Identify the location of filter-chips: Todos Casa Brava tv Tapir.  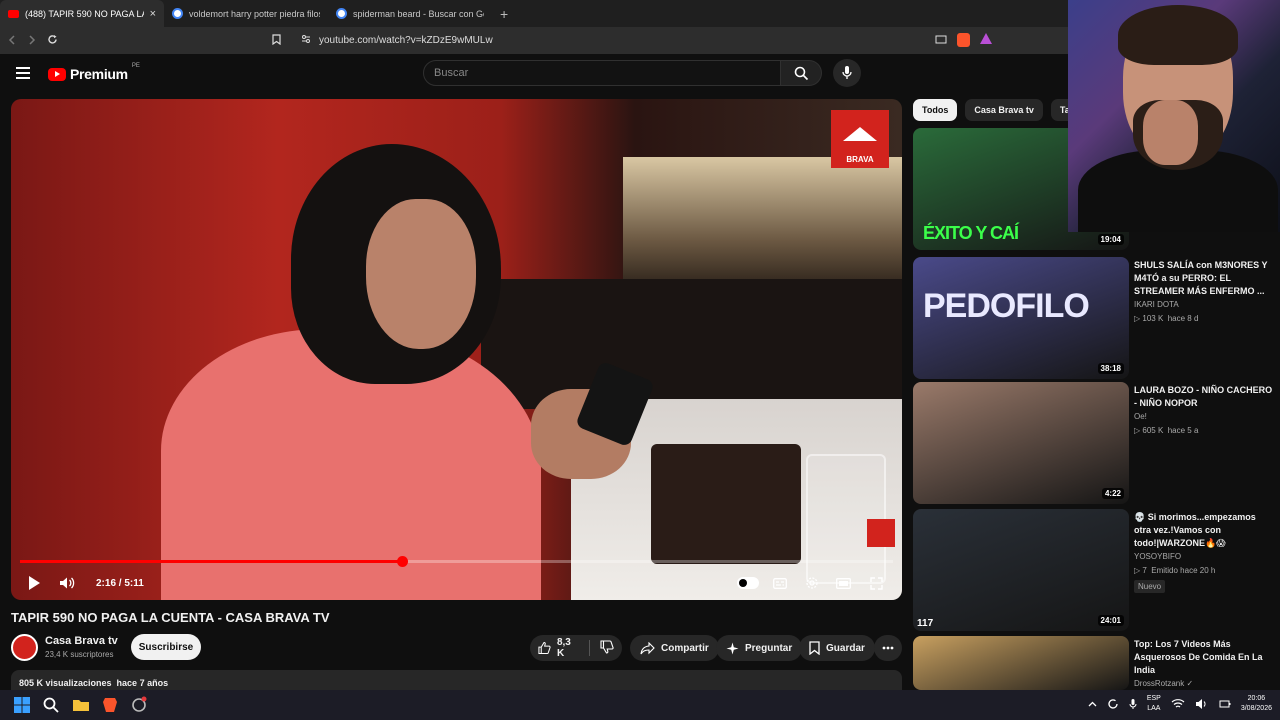
(1002, 110).